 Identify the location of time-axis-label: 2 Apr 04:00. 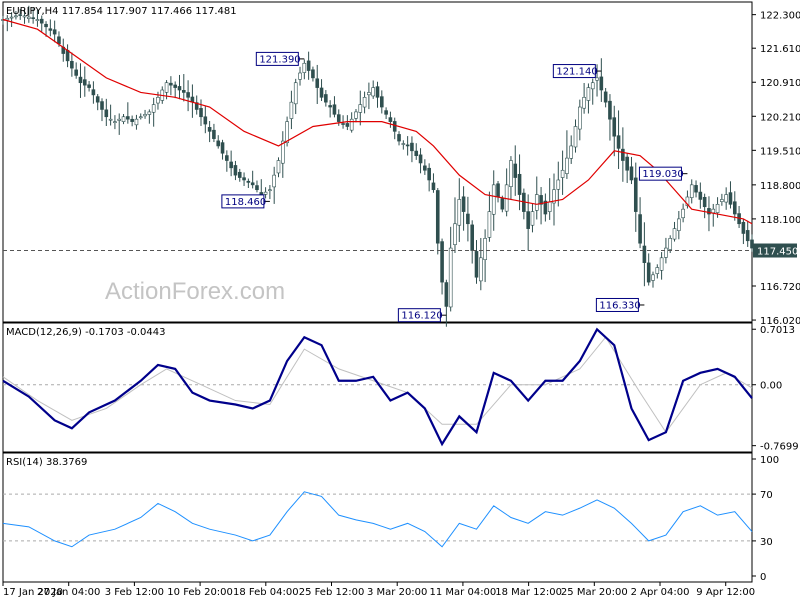
(660, 592).